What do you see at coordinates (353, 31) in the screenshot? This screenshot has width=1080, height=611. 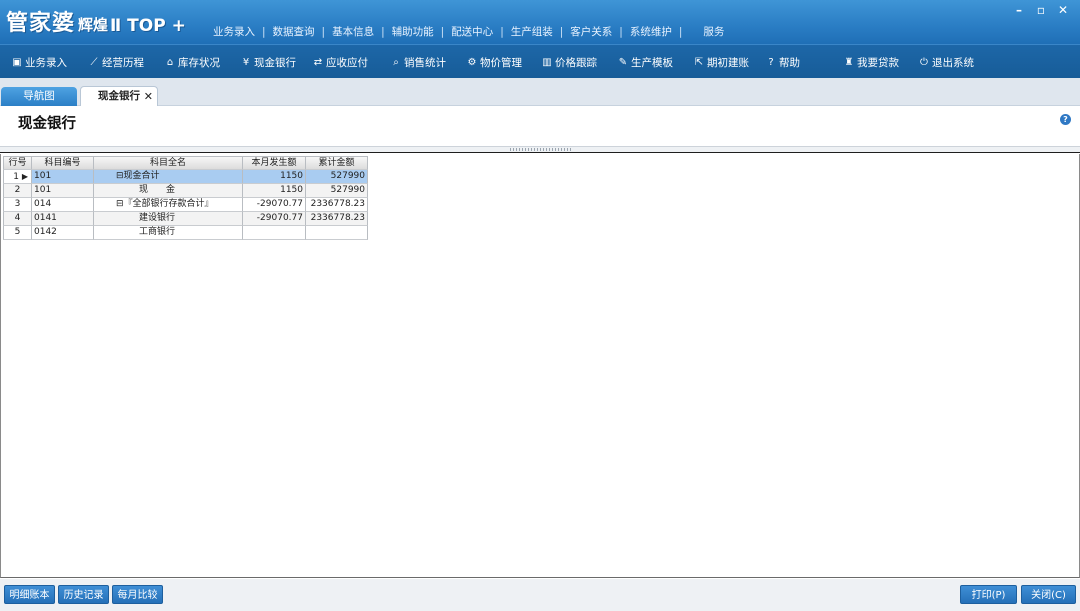 I see `menu-item-basic-info: 基本信息` at bounding box center [353, 31].